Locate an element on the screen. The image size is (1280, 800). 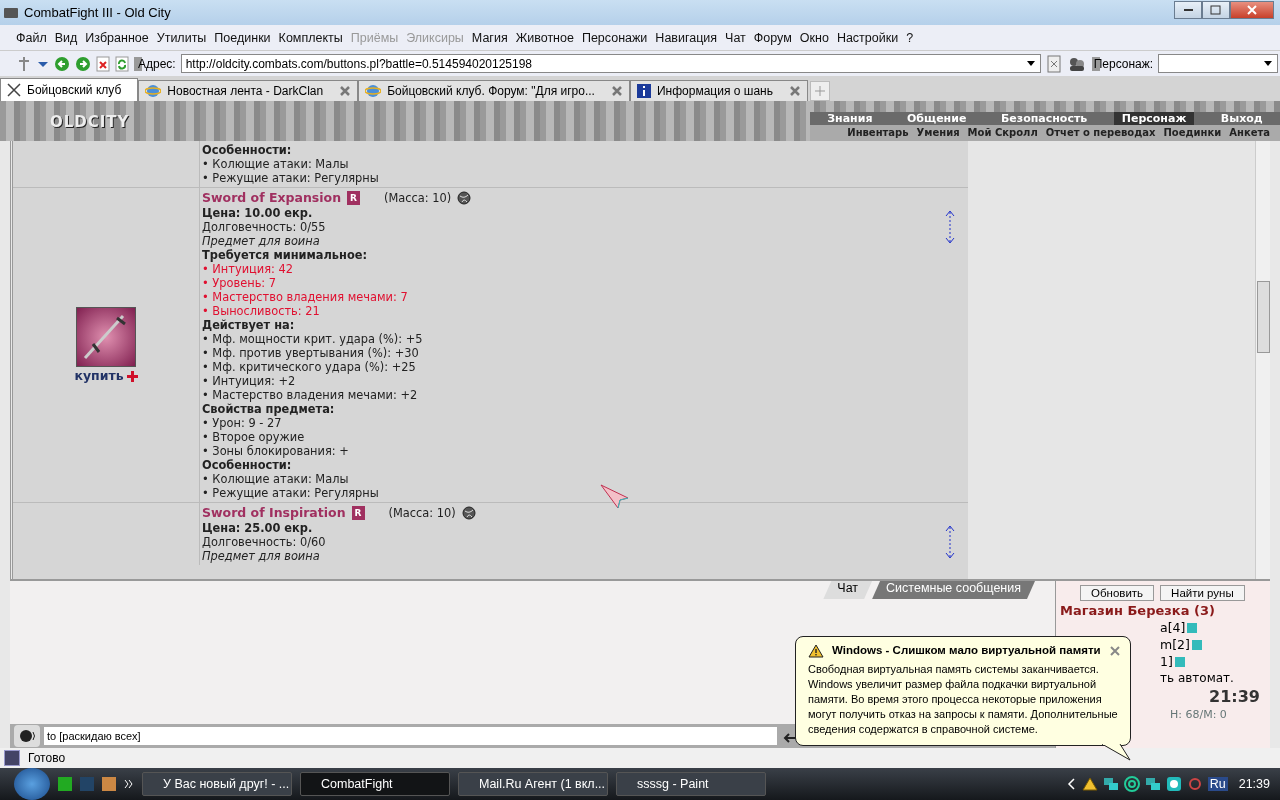
property-line: • Мастерство владения мечами: +2 is located at coordinates (310, 395).